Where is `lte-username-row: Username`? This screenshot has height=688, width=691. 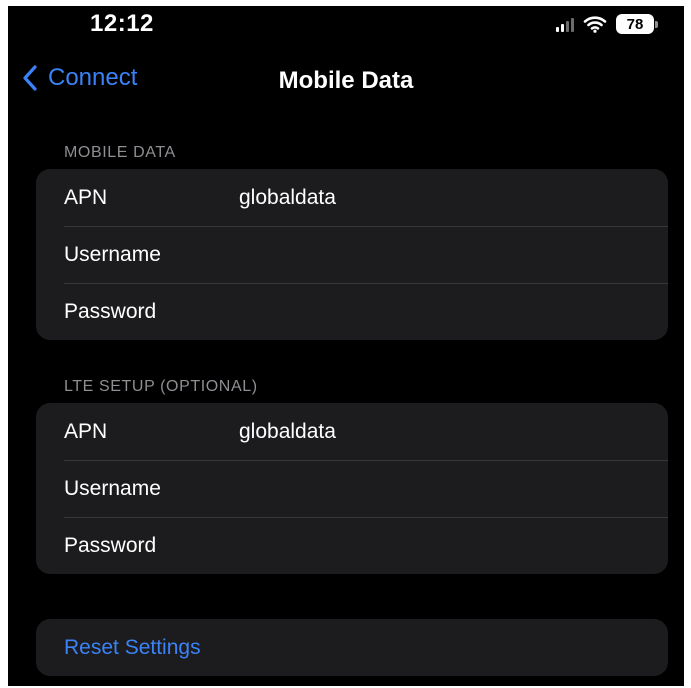 lte-username-row: Username is located at coordinates (352, 488).